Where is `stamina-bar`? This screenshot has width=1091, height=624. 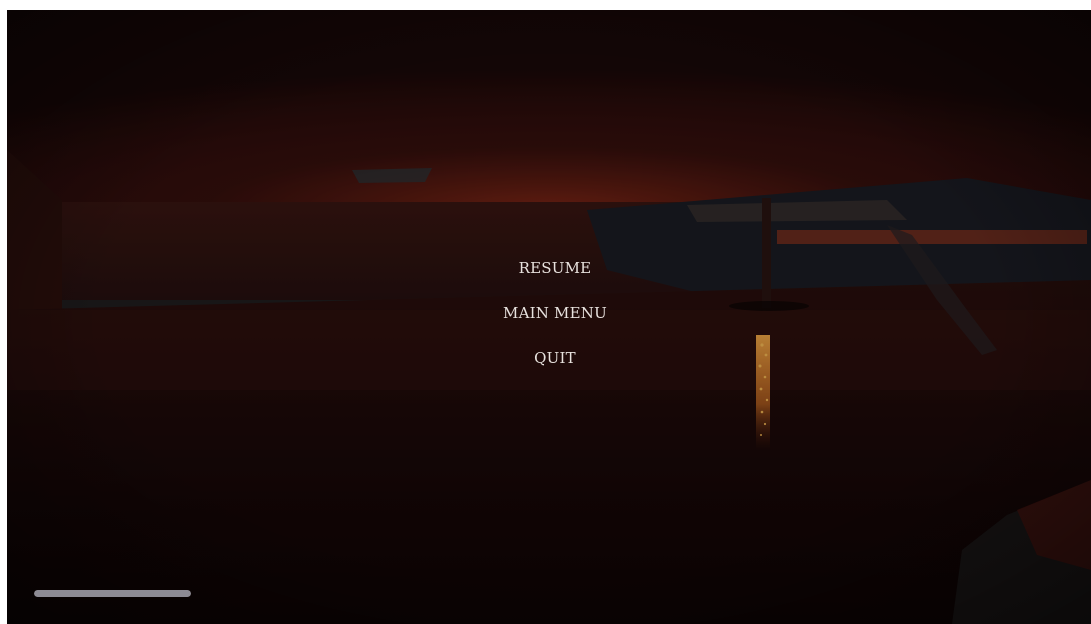 stamina-bar is located at coordinates (112, 593).